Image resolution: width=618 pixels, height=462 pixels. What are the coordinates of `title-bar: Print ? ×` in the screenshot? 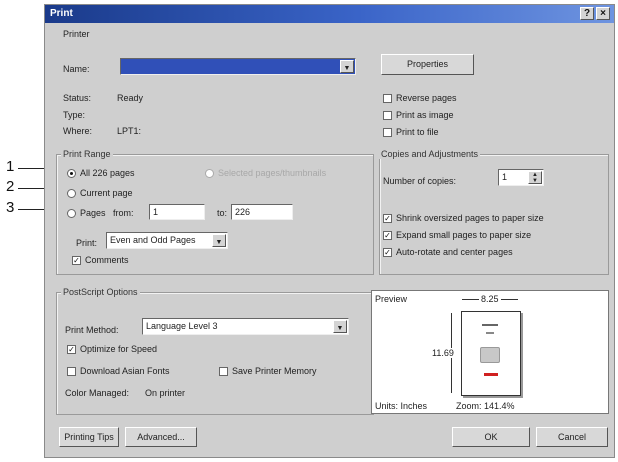 It's located at (329, 14).